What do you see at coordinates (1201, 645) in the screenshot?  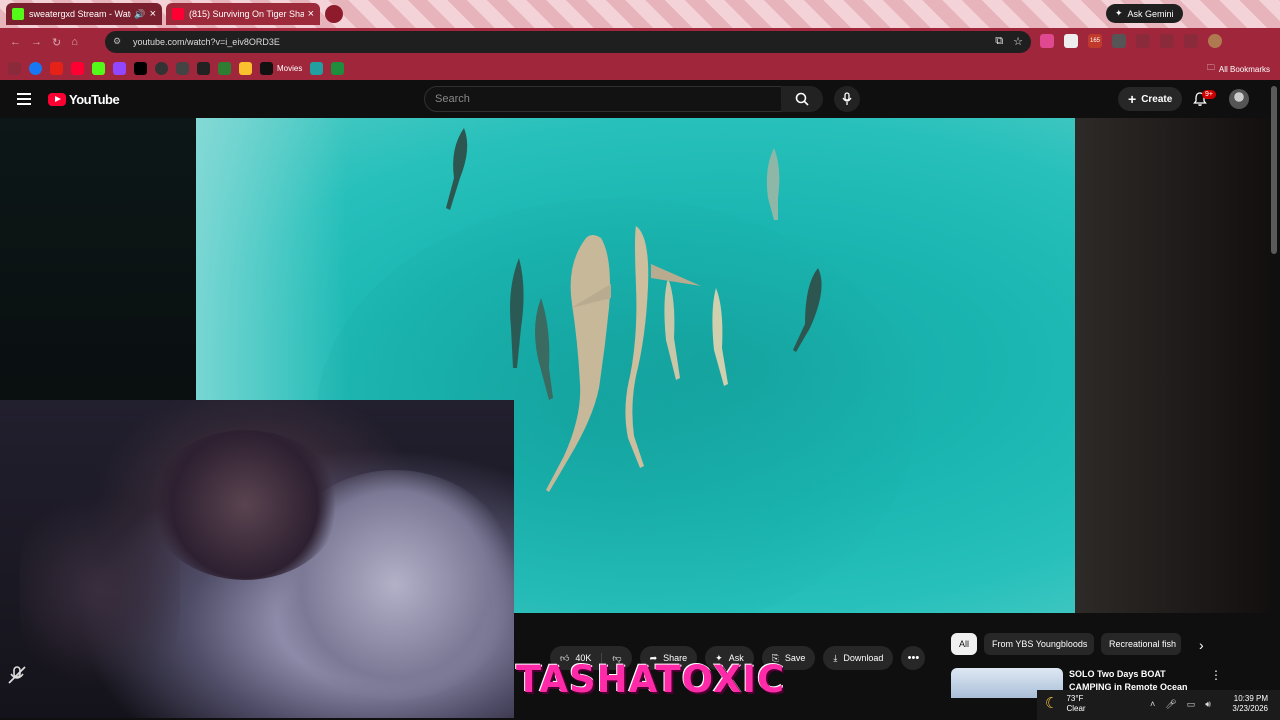 I see `chevron-right-icon: ›` at bounding box center [1201, 645].